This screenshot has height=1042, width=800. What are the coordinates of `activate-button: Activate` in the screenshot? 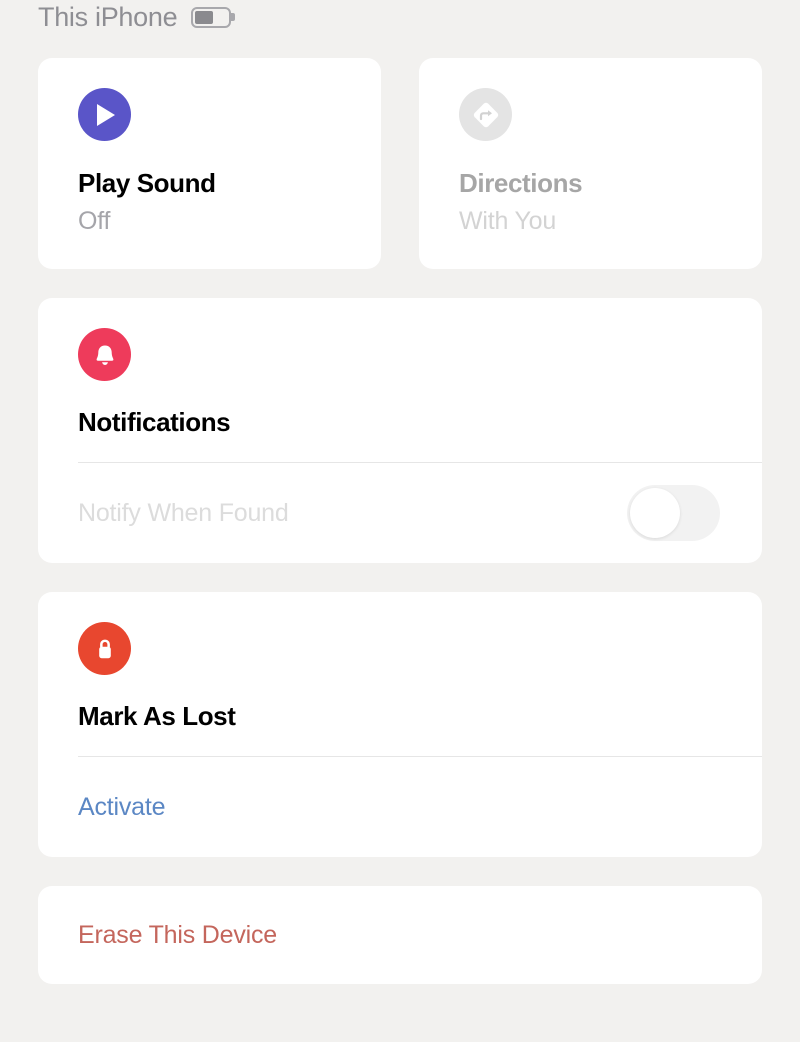 It's located at (122, 807).